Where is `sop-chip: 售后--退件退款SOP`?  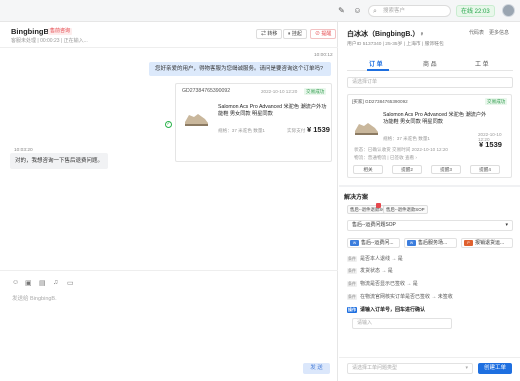 sop-chip: 售后--退件退款SOP is located at coordinates (405, 209).